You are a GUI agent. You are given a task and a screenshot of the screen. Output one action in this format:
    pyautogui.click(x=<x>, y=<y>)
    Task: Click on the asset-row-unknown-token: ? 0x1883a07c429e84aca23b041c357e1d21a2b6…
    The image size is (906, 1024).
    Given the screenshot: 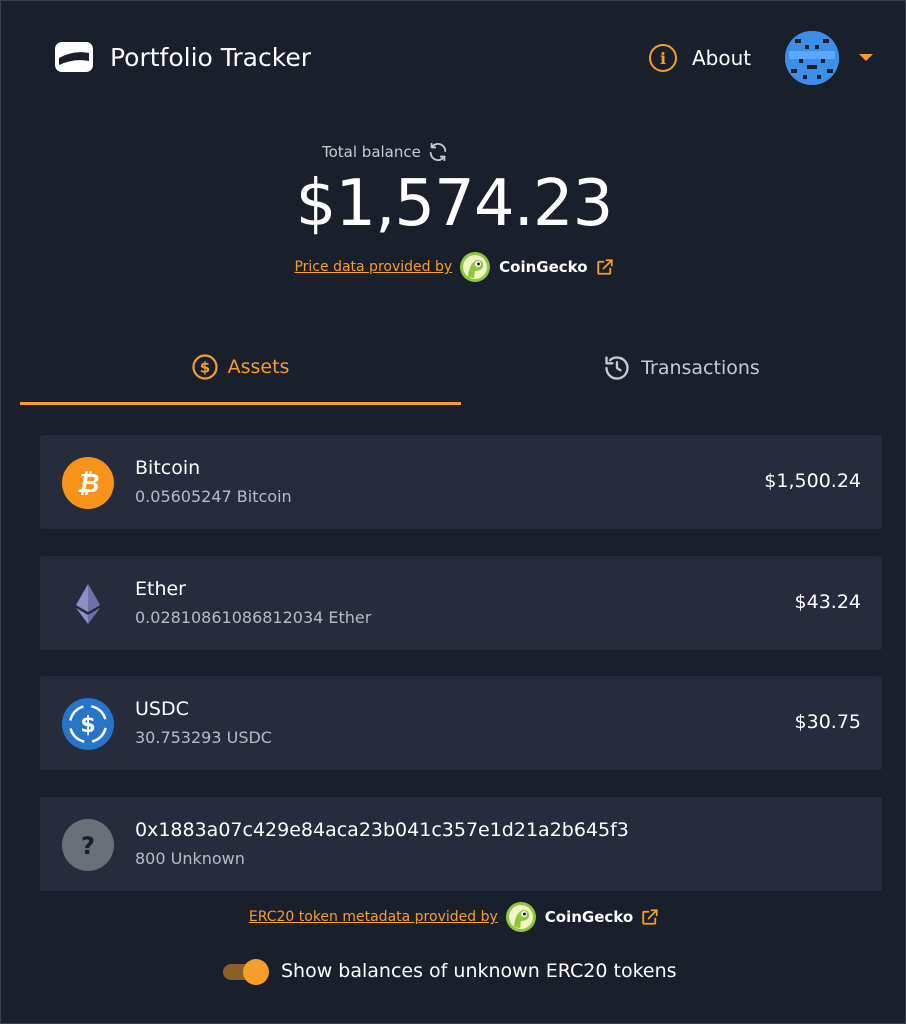 What is the action you would take?
    pyautogui.click(x=461, y=844)
    